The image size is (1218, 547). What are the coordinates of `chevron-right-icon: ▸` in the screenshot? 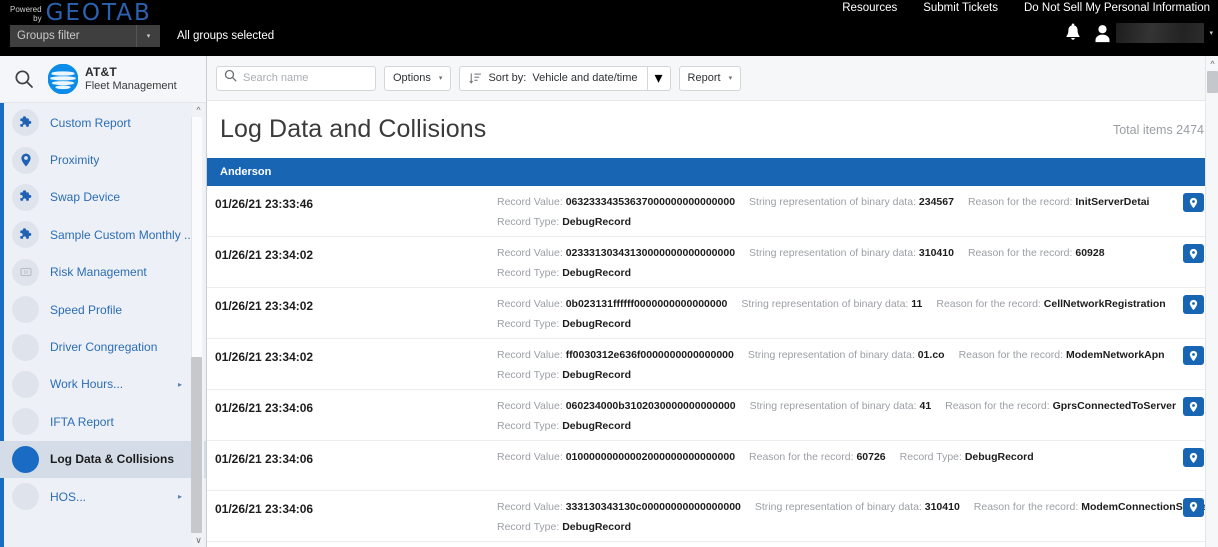 It's located at (179, 384).